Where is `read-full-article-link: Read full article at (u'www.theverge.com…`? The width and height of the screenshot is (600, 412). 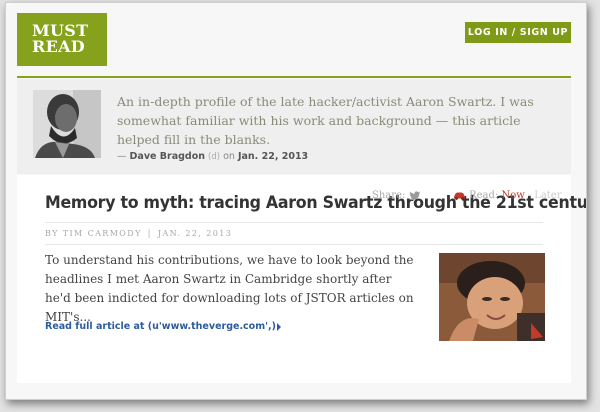 read-full-article-link: Read full article at (u'www.theverge.com… is located at coordinates (163, 326).